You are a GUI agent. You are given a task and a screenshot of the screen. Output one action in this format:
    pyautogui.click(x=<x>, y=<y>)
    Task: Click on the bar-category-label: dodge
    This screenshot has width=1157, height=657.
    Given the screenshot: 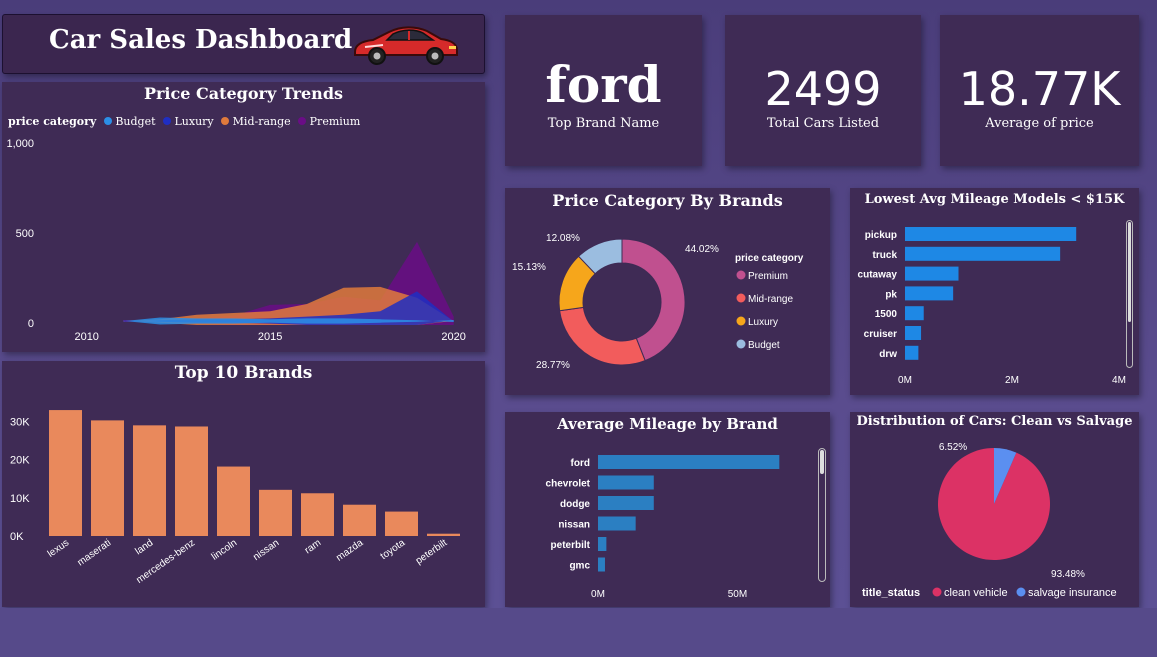 What is the action you would take?
    pyautogui.click(x=575, y=504)
    